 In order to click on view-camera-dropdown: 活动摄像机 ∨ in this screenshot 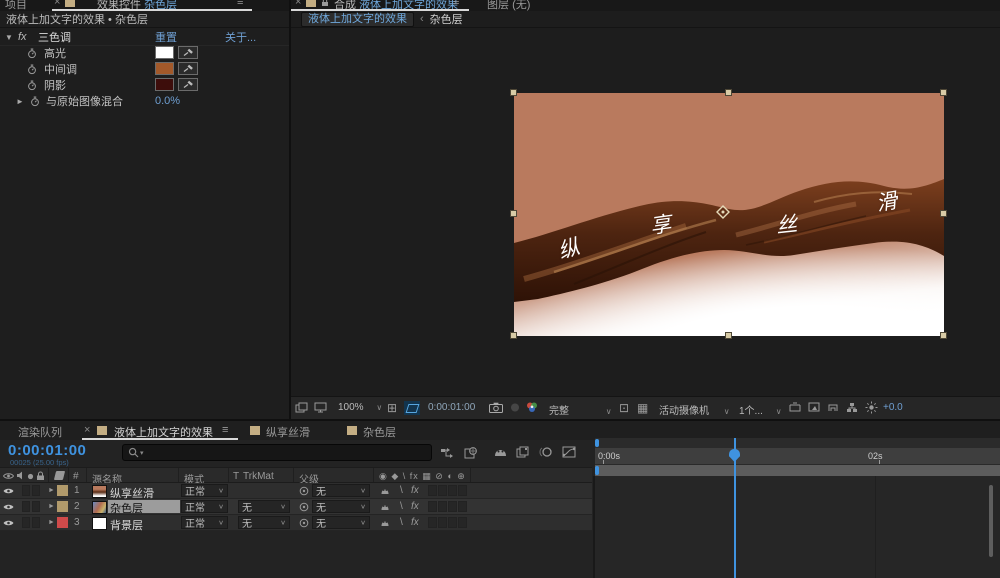, I will do `click(694, 409)`.